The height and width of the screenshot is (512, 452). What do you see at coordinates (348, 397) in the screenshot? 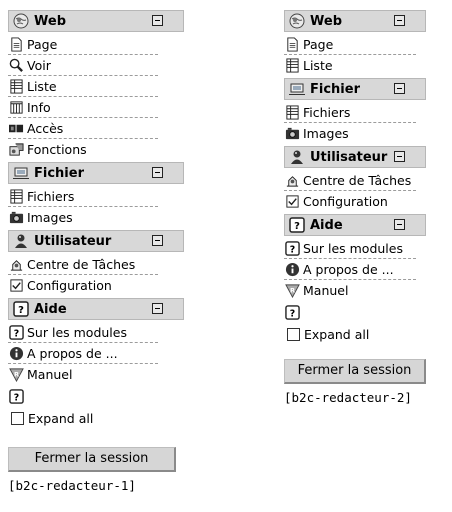
I see `username: [b2c-redacteur-2]` at bounding box center [348, 397].